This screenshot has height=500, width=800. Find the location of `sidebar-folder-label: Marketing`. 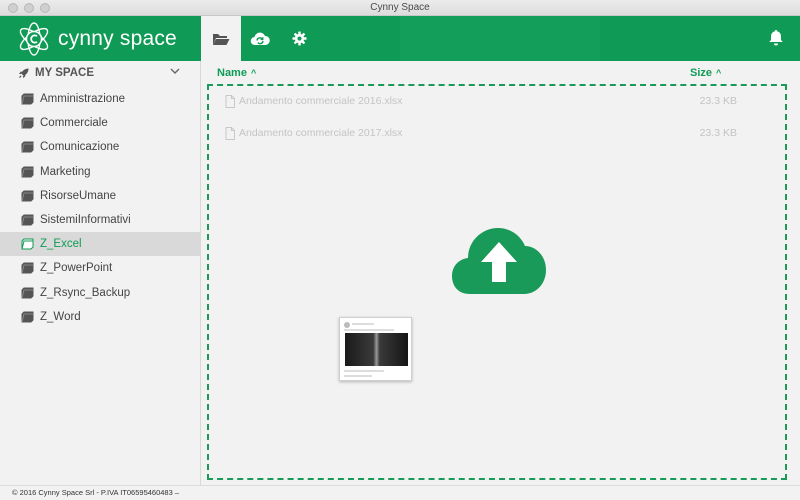

sidebar-folder-label: Marketing is located at coordinates (65, 171).